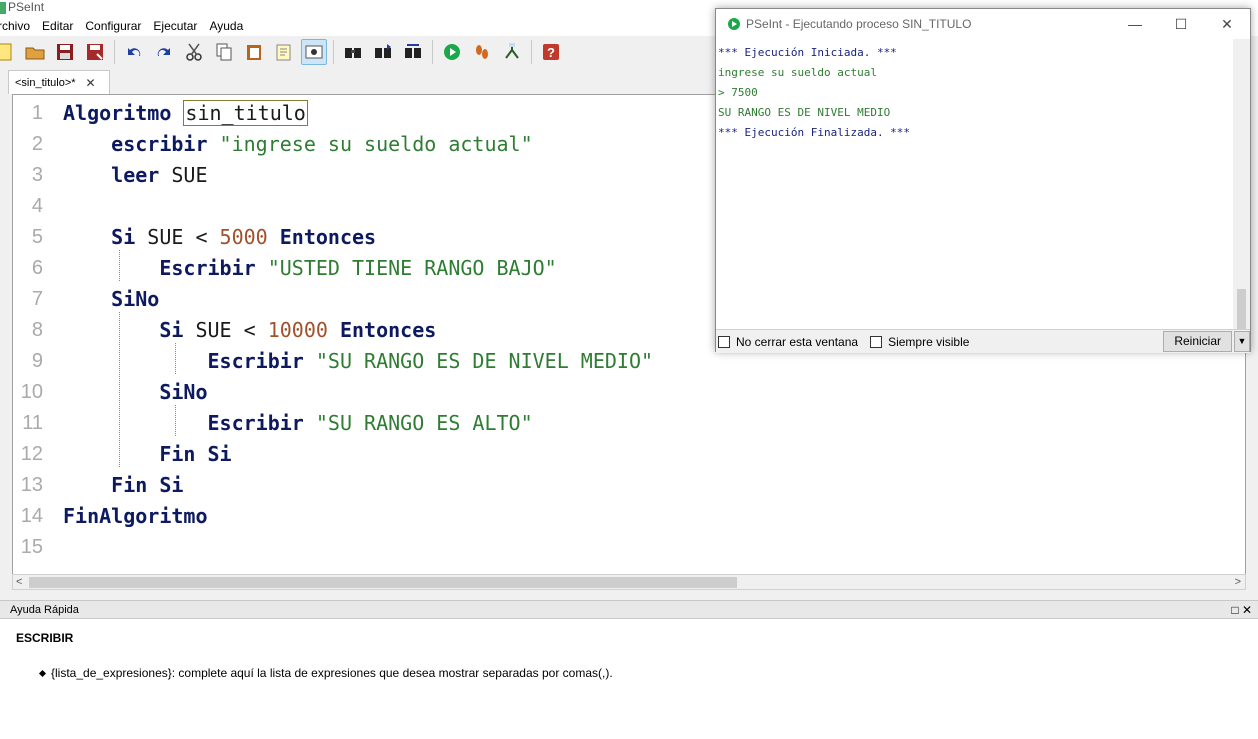 The width and height of the screenshot is (1258, 739). What do you see at coordinates (18, 26) in the screenshot?
I see `menu-archivo: rchivo` at bounding box center [18, 26].